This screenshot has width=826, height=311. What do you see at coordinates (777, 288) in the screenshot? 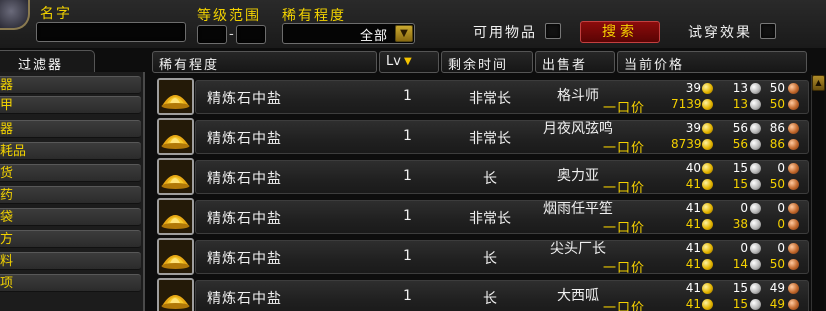
I see `bid-copper: 49` at bounding box center [777, 288].